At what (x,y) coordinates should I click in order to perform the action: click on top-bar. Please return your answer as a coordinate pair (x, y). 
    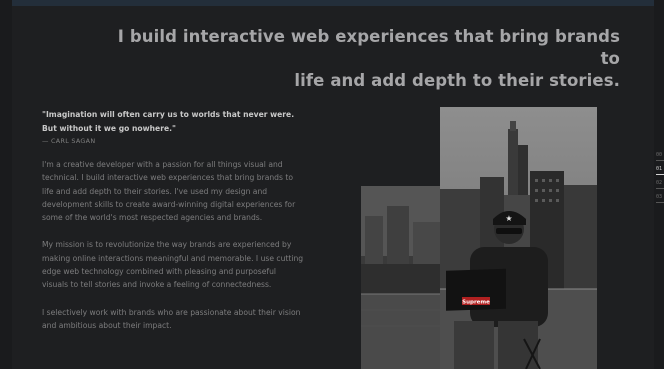
    Looking at the image, I should click on (332, 3).